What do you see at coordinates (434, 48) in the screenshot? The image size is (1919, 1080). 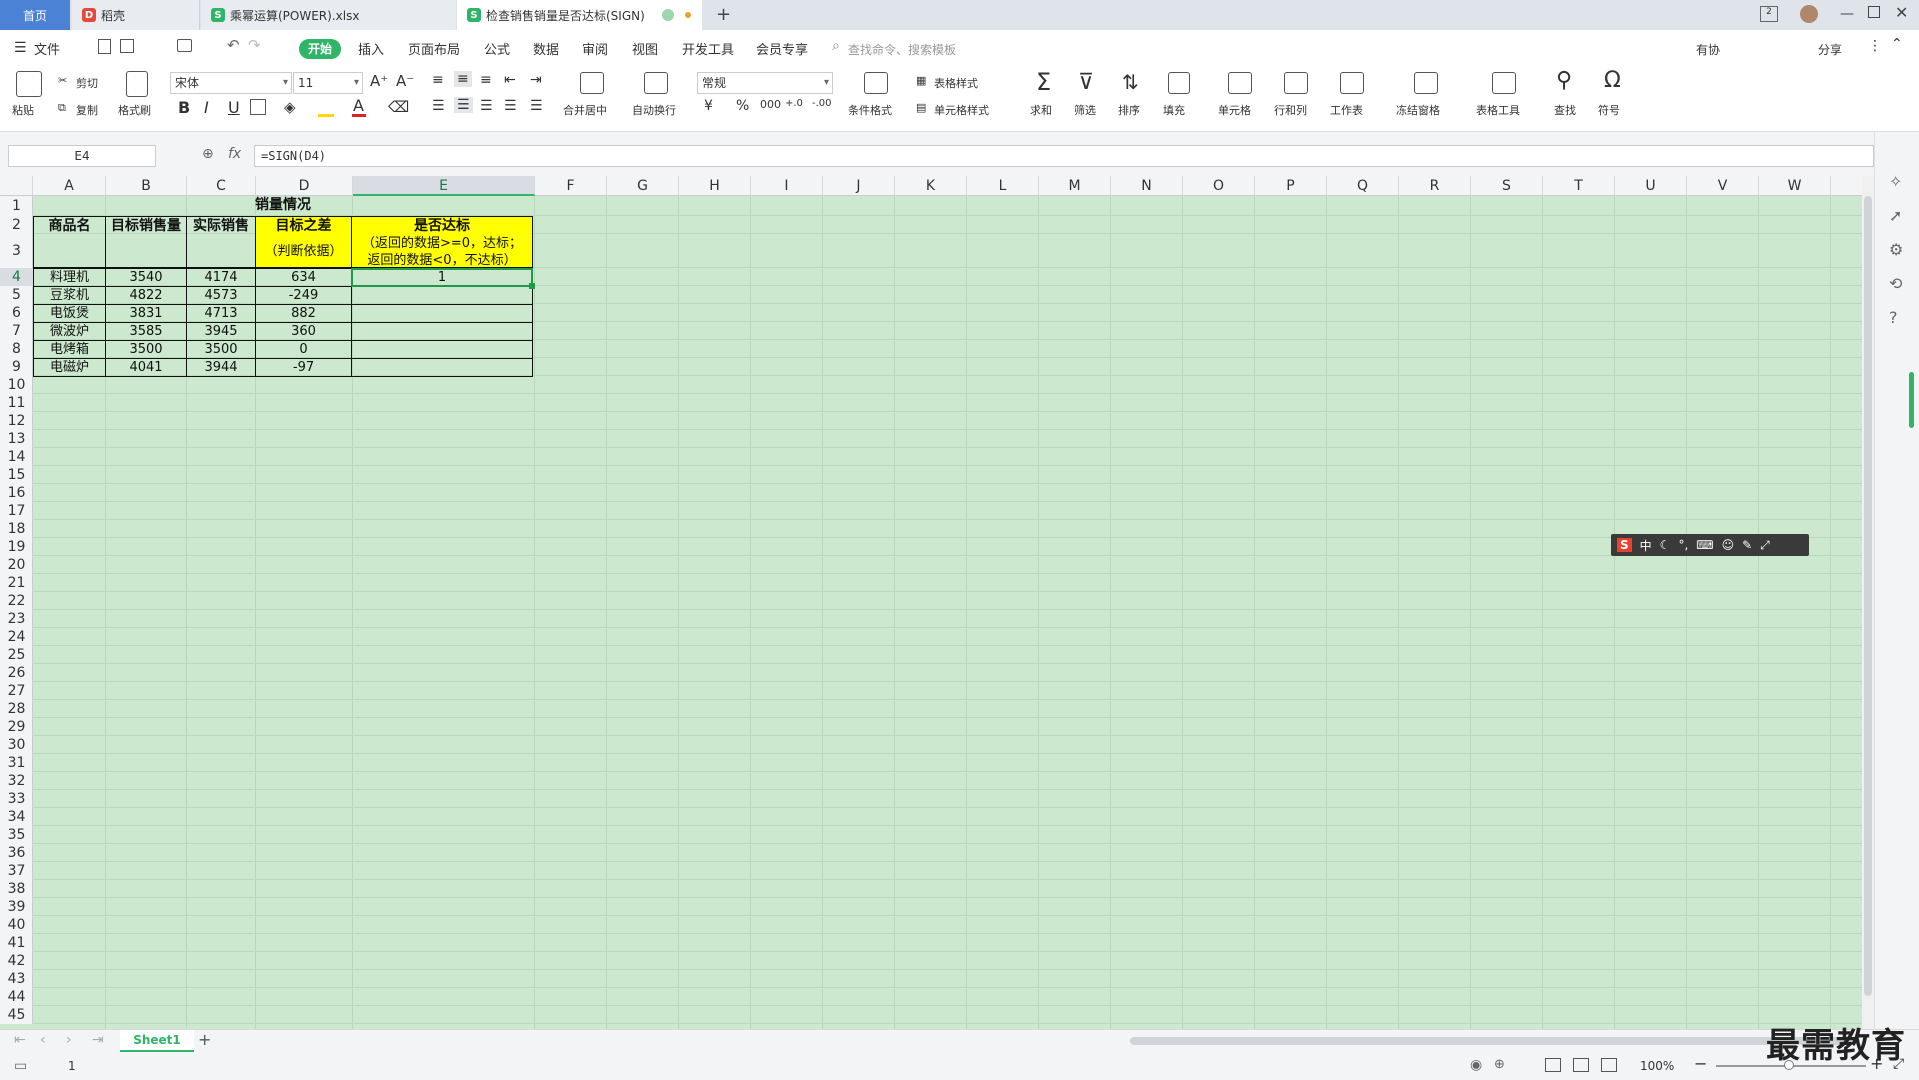 I see `menu-page-layout: 页面布局` at bounding box center [434, 48].